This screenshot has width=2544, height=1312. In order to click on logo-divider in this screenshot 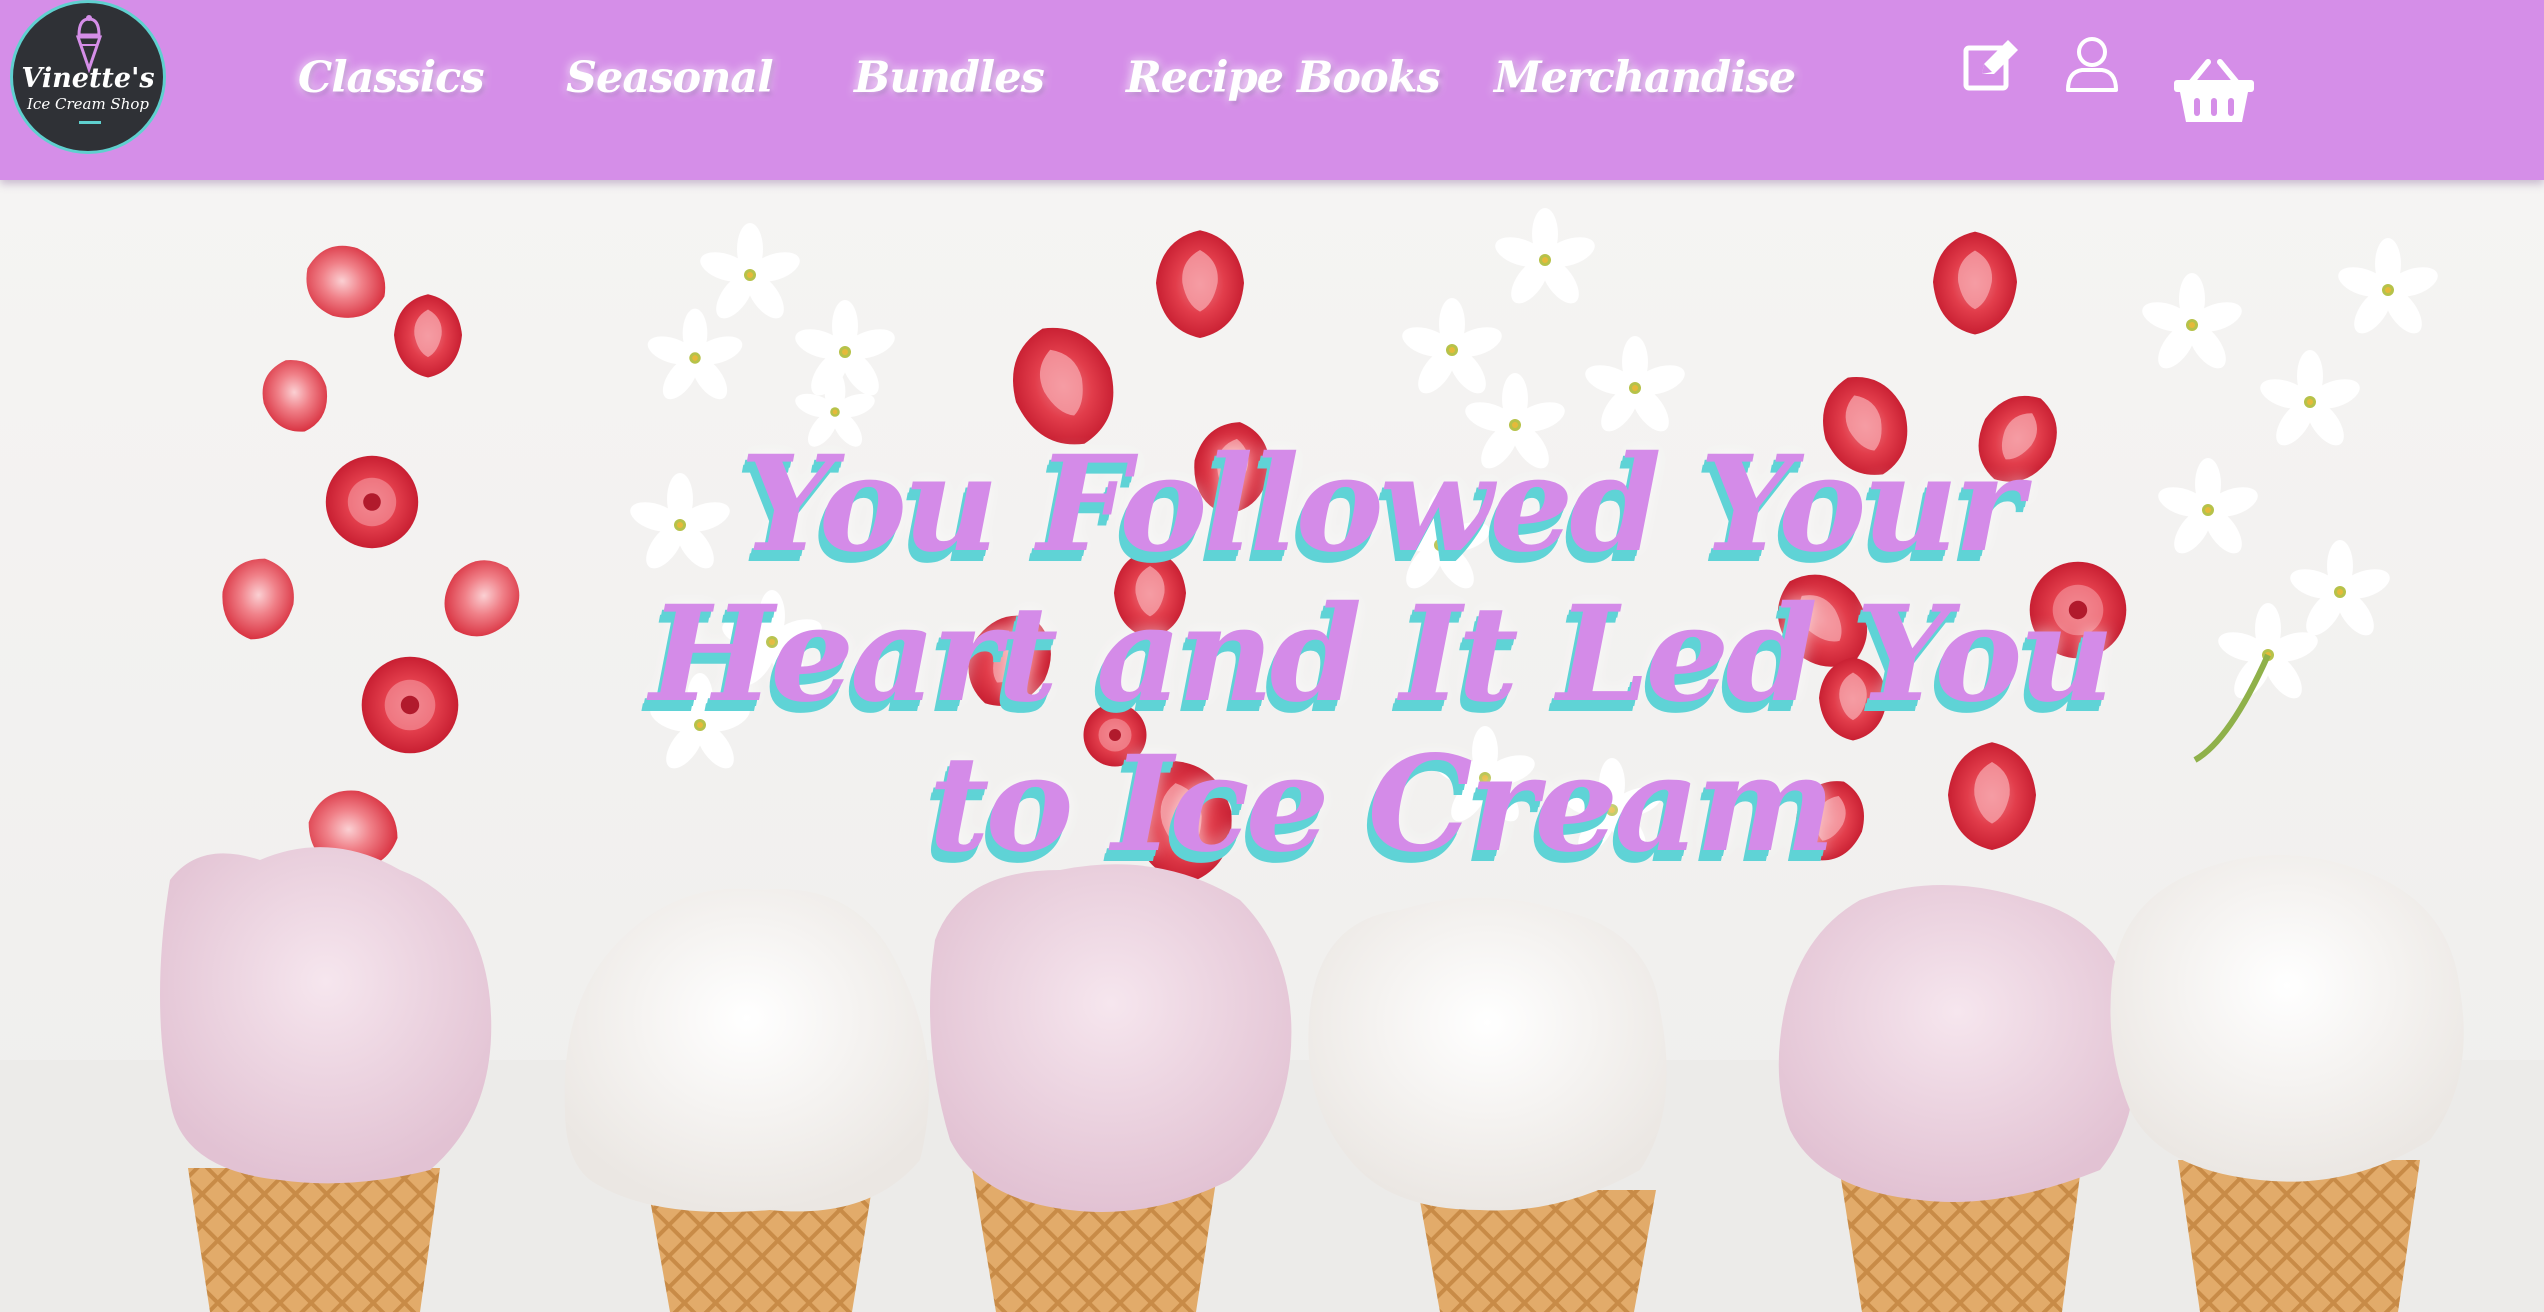, I will do `click(90, 122)`.